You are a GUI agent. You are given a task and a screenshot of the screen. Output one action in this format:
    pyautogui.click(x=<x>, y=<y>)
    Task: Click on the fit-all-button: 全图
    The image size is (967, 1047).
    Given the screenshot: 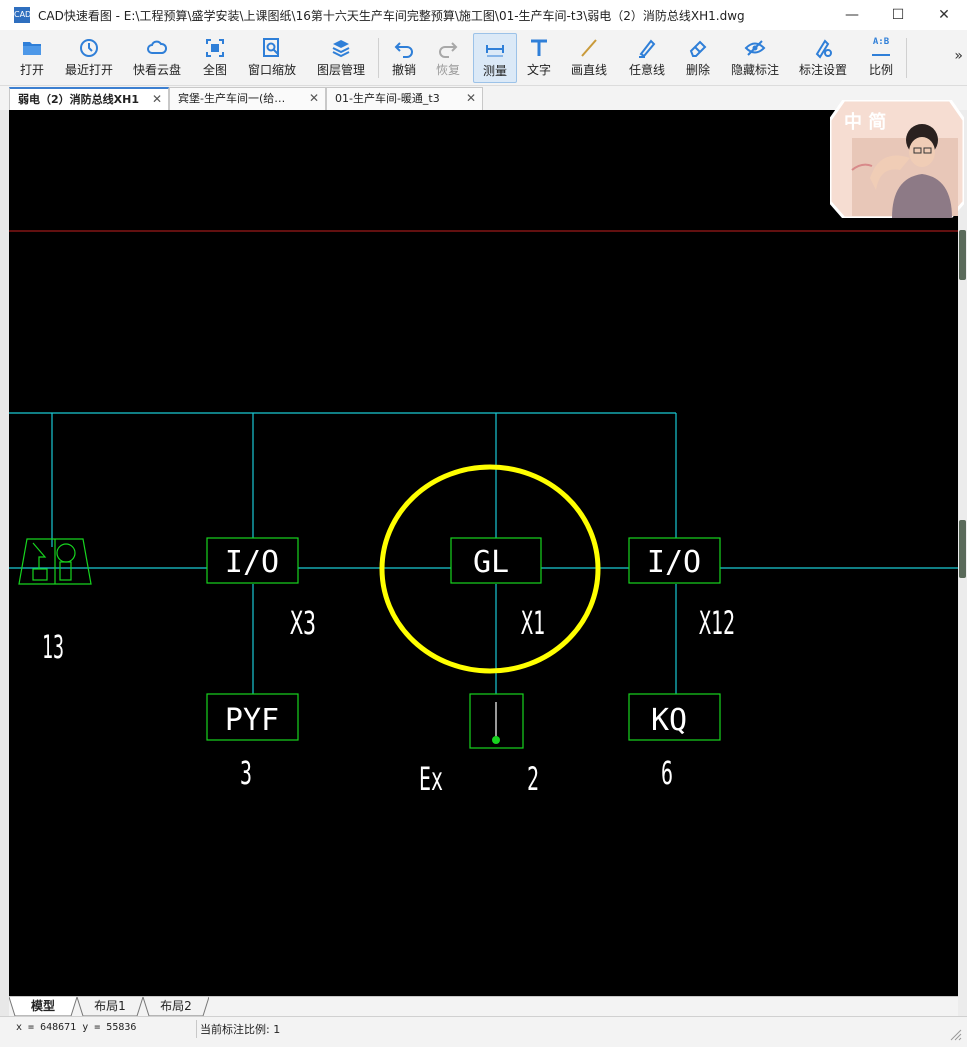 What is the action you would take?
    pyautogui.click(x=215, y=58)
    